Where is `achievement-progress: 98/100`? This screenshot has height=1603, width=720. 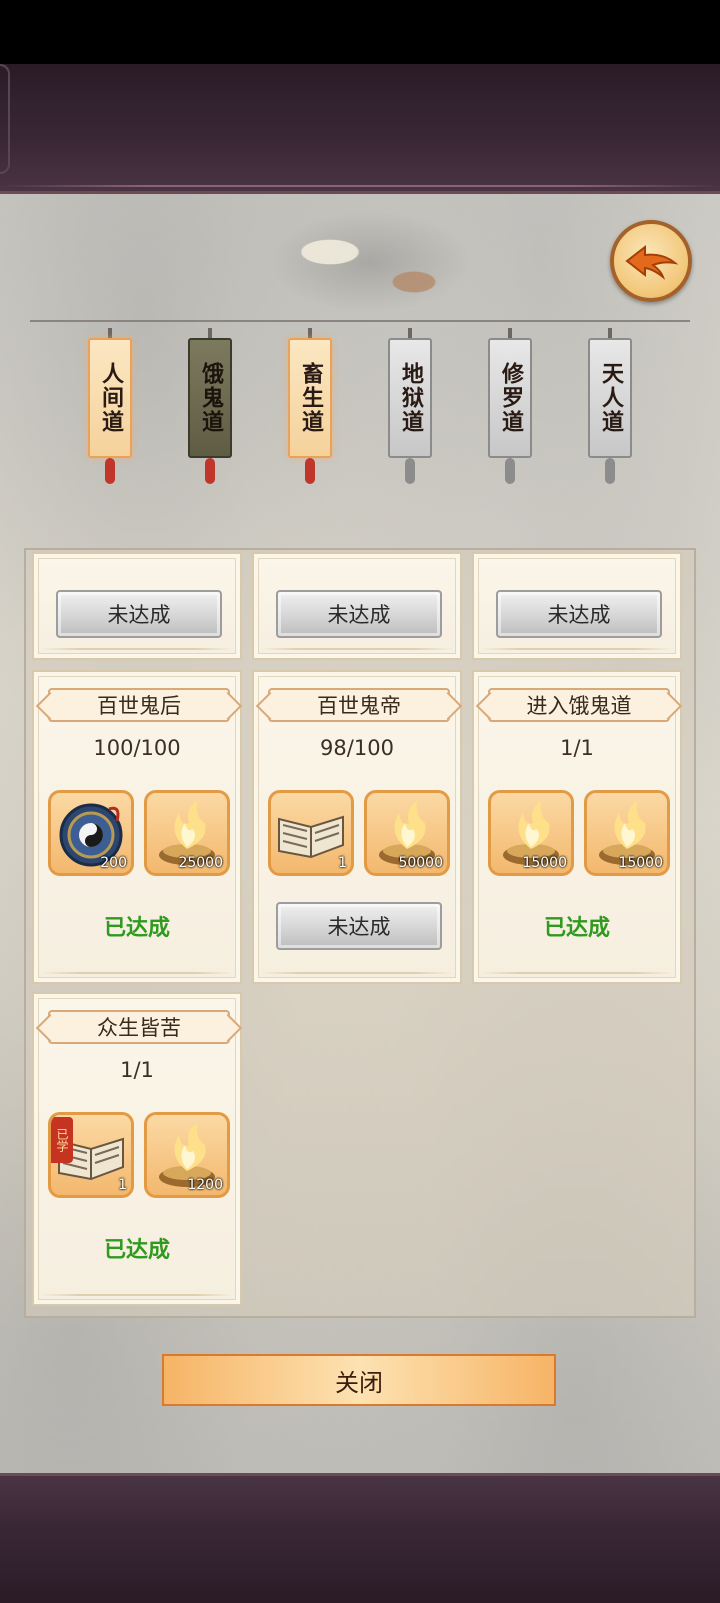 achievement-progress: 98/100 is located at coordinates (357, 748).